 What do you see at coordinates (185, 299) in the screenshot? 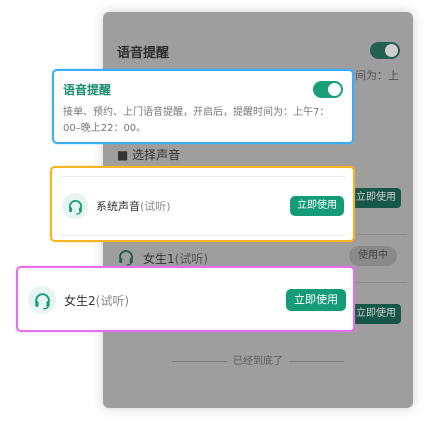
I see `female2-card: 女生2 (试听) 立即使用` at bounding box center [185, 299].